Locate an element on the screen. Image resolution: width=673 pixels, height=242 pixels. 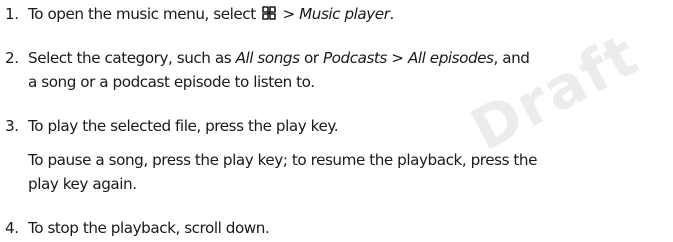
step-number: 2. is located at coordinates (12, 58).